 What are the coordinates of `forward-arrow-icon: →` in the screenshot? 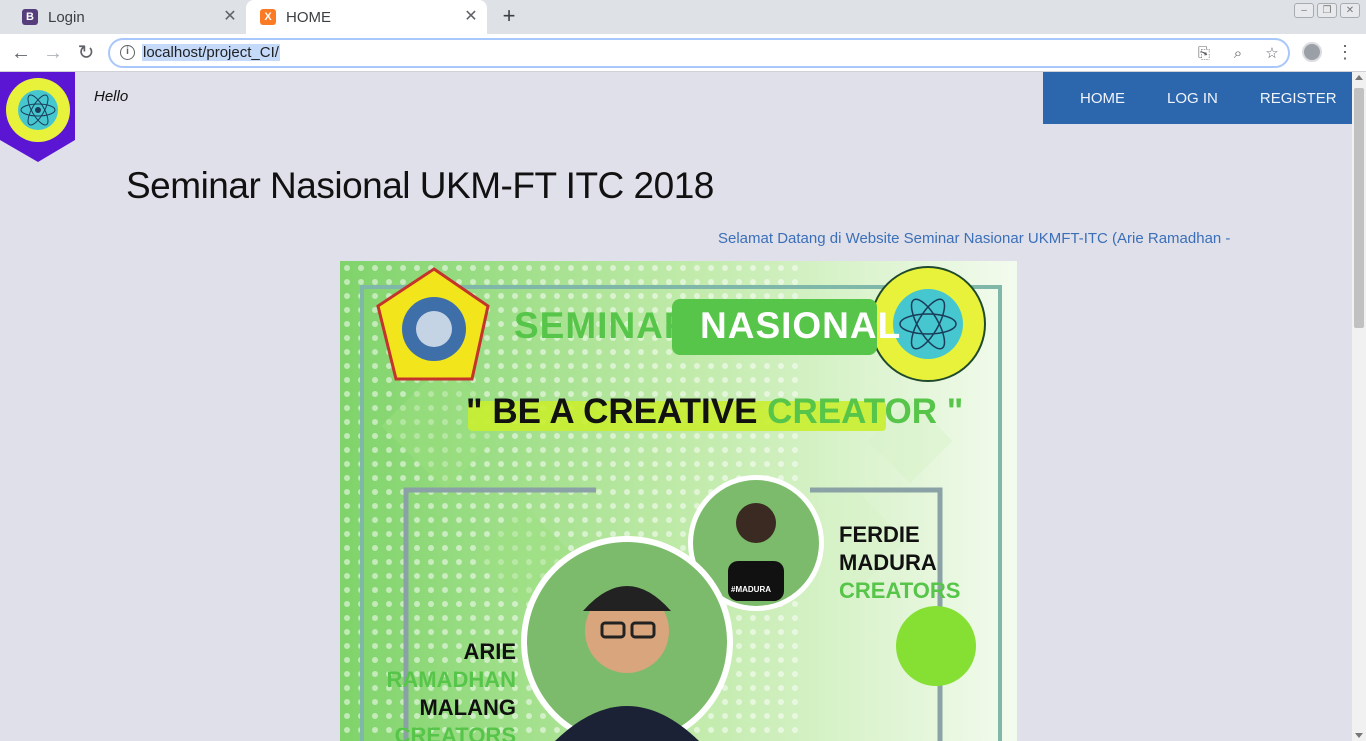 It's located at (53, 53).